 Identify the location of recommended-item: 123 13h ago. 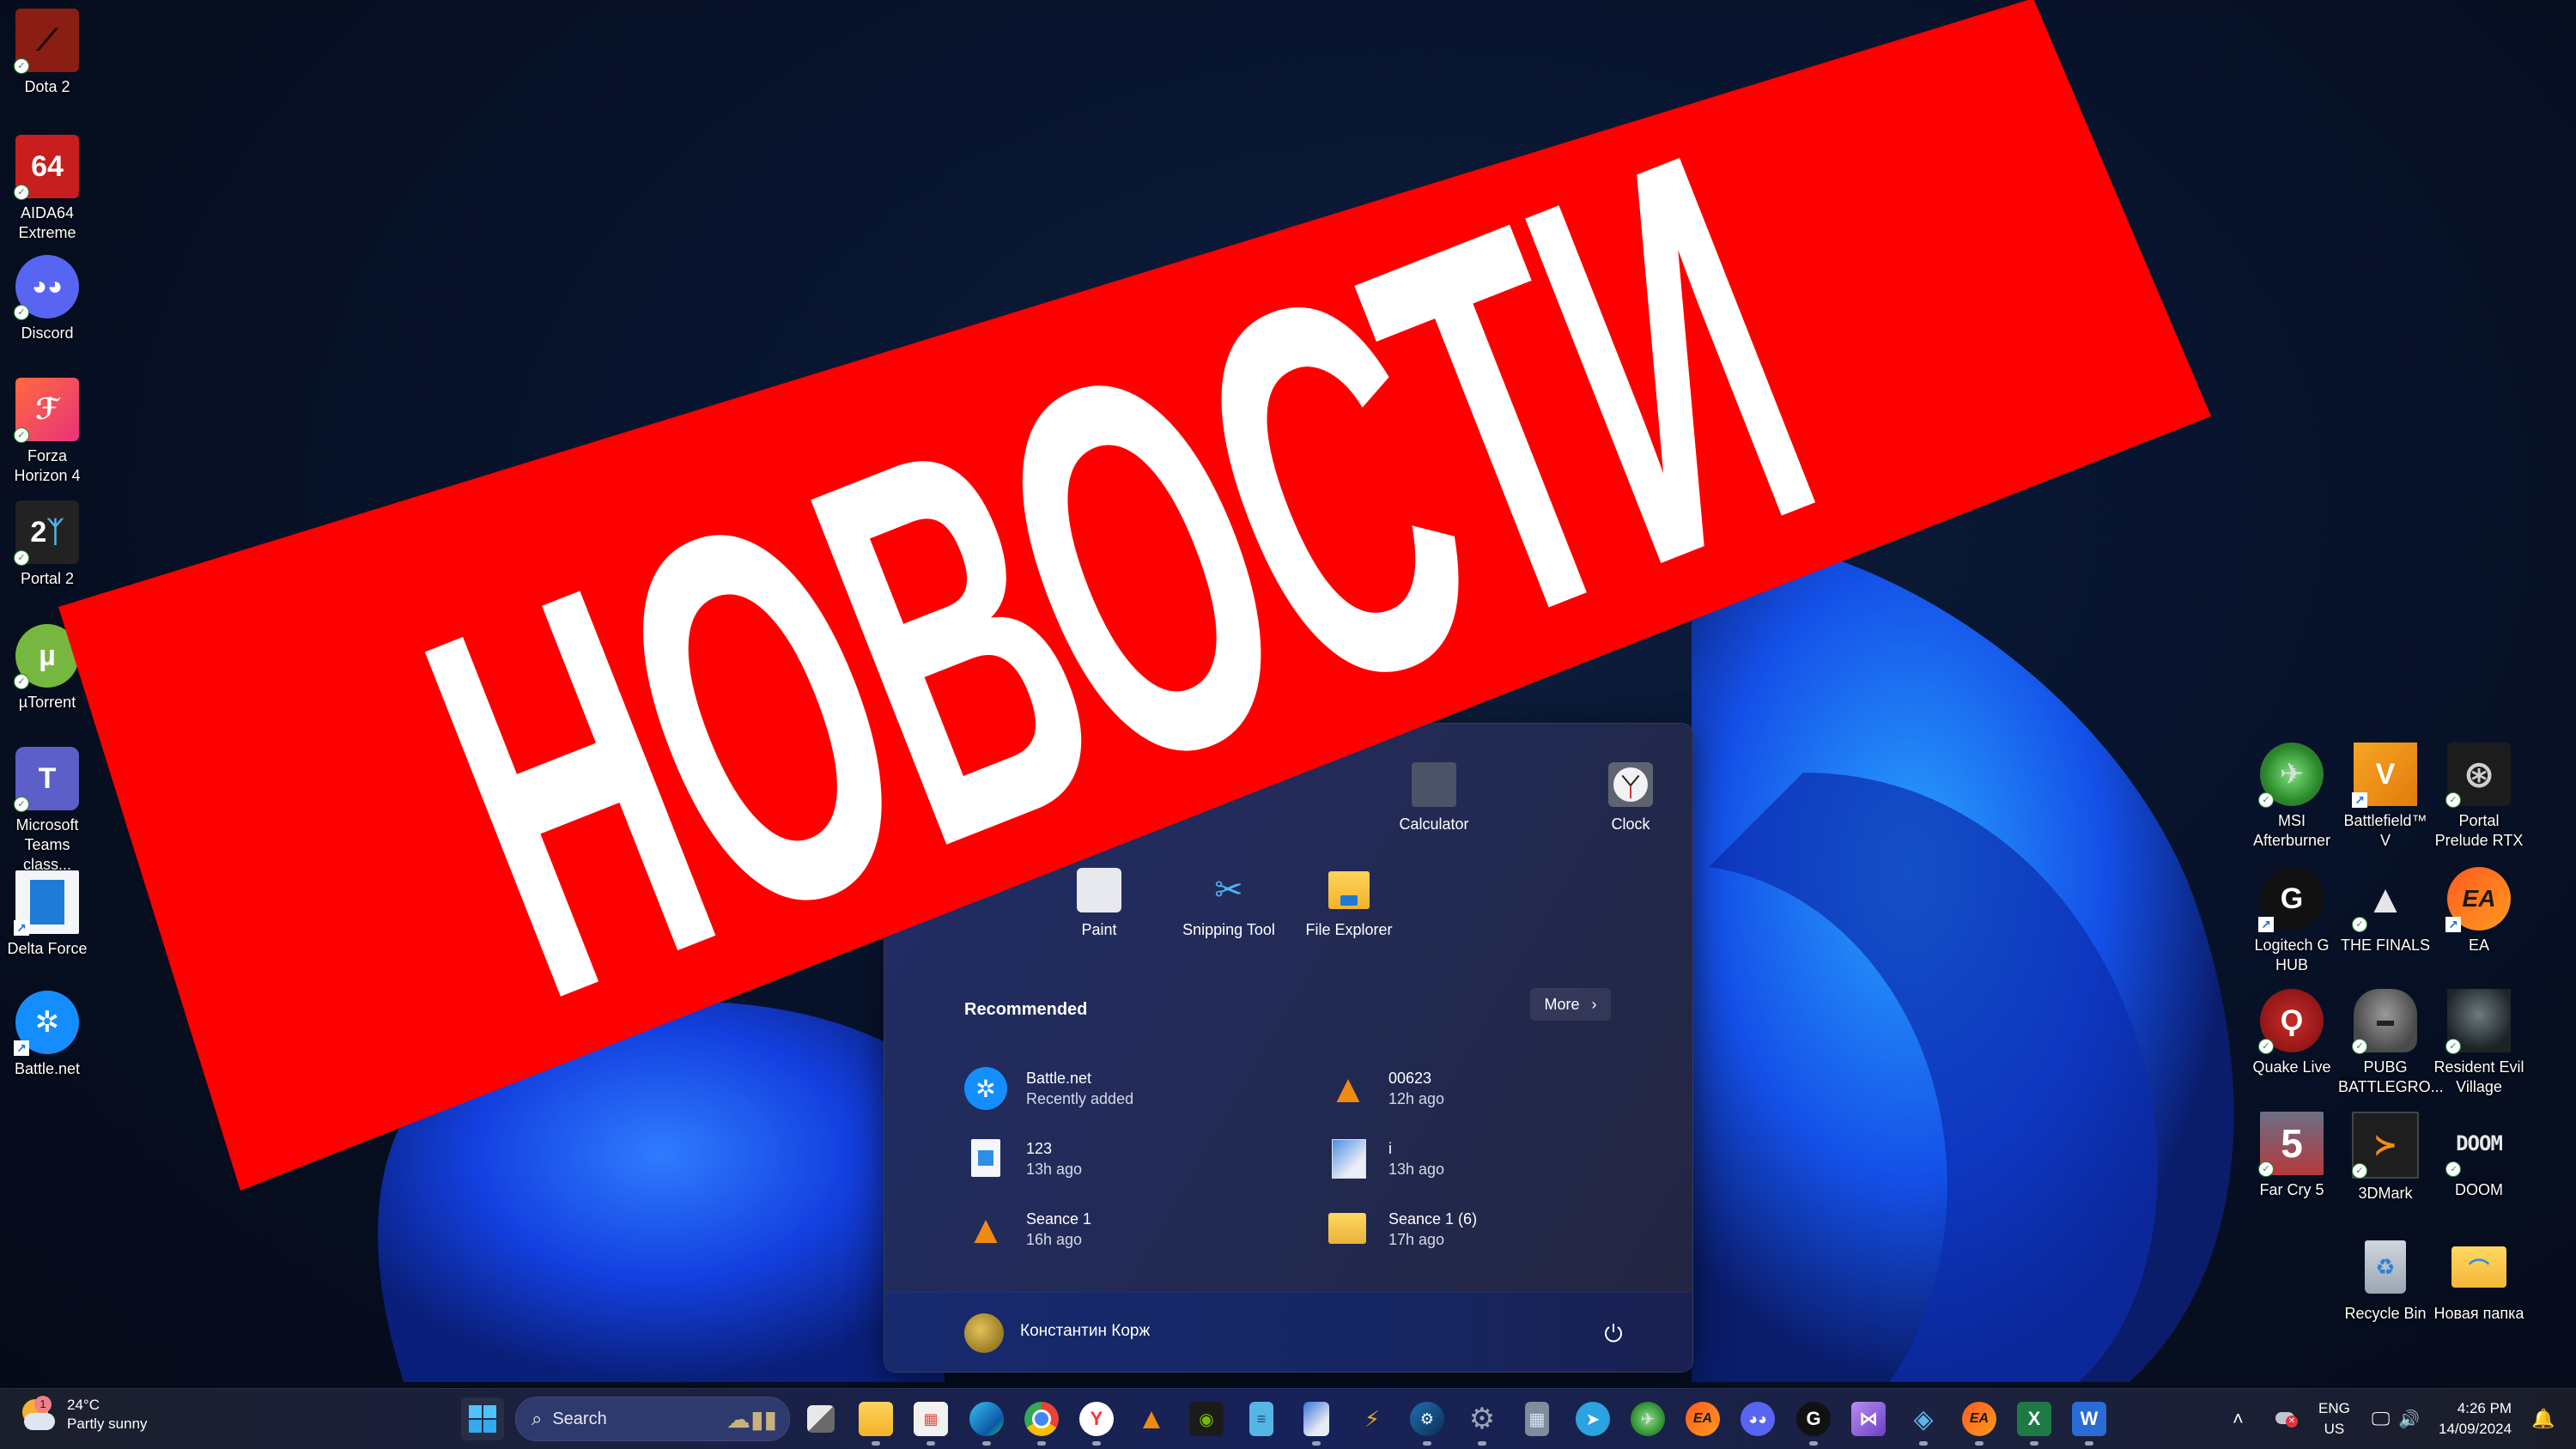
(1127, 1158).